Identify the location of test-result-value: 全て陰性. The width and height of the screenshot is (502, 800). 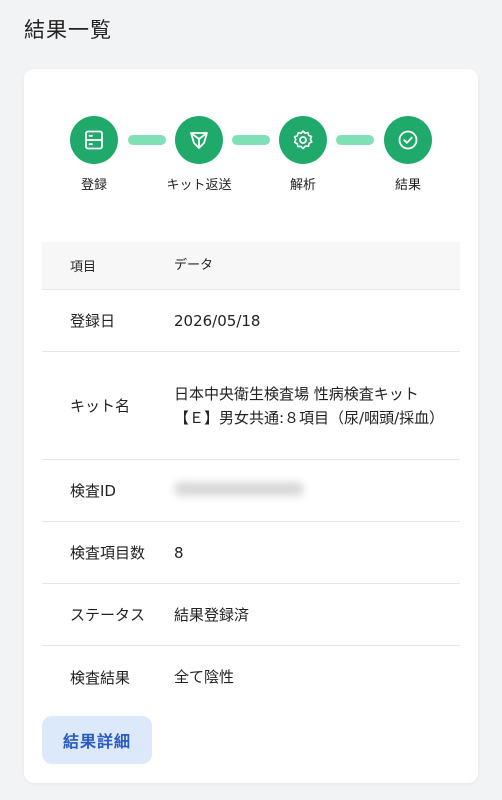
(204, 677).